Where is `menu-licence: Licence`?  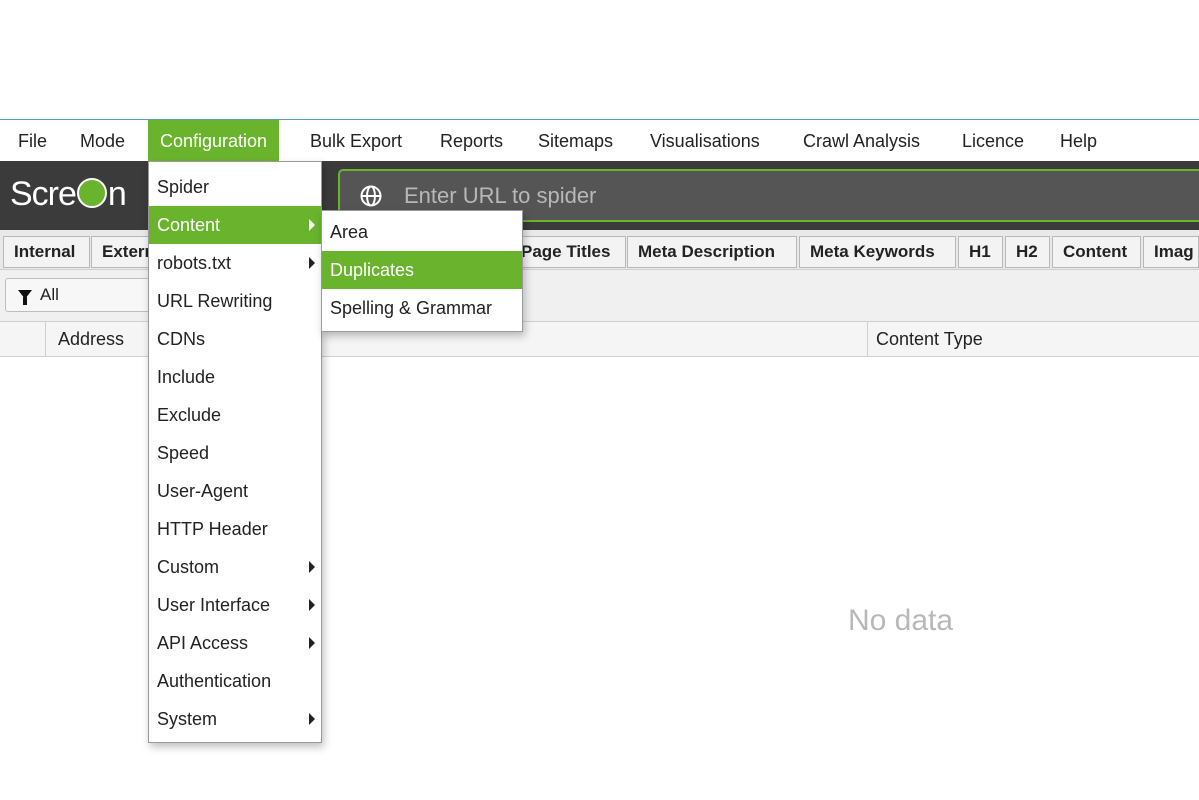 menu-licence: Licence is located at coordinates (993, 141).